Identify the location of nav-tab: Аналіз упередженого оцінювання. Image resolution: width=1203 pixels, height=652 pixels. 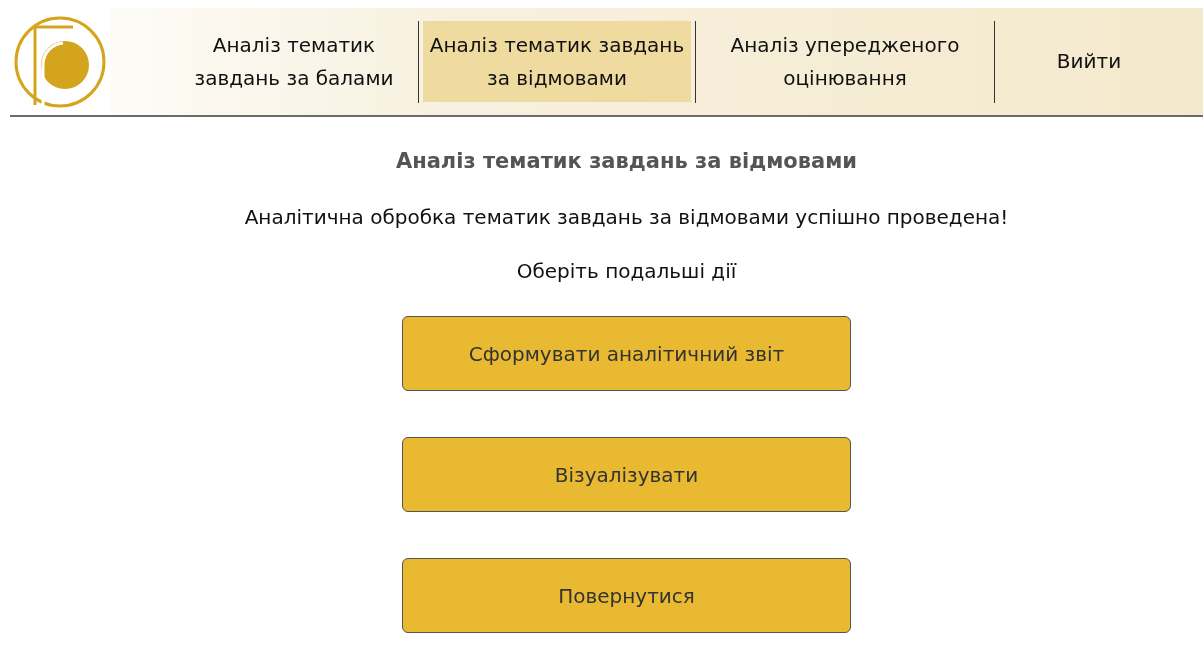
(845, 61).